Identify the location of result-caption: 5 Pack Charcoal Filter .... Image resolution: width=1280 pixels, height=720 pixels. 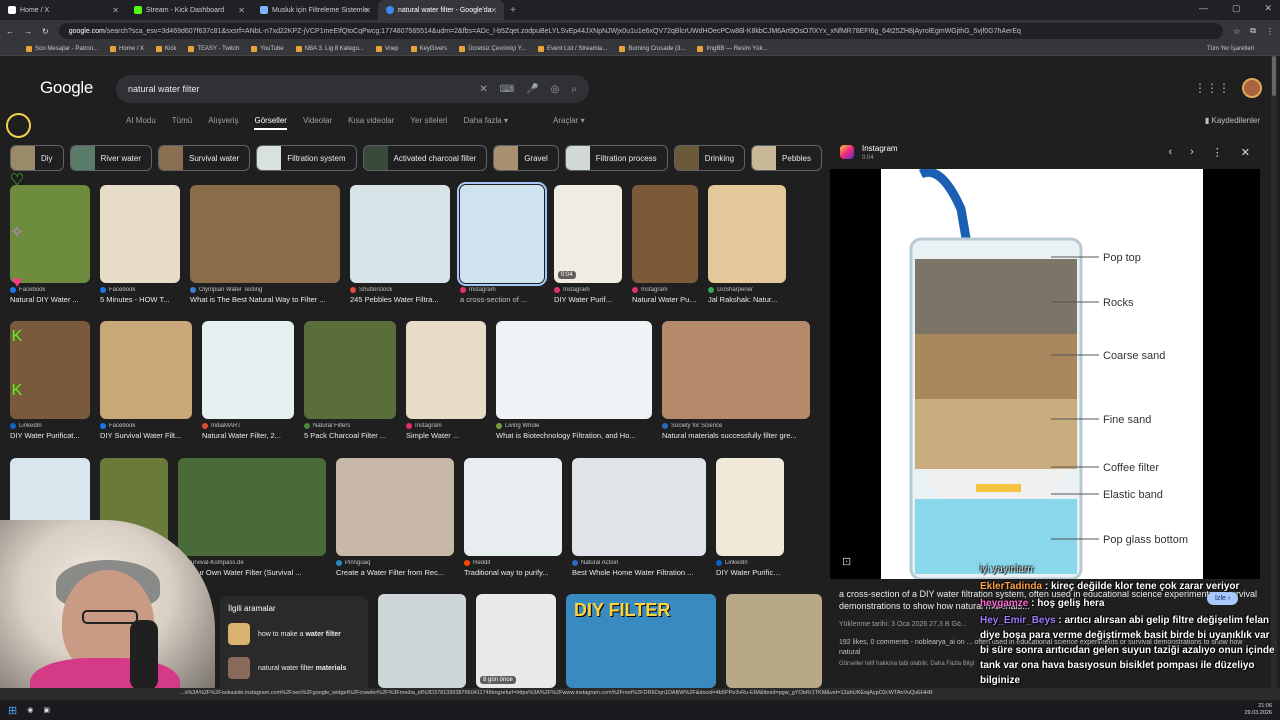
(350, 435).